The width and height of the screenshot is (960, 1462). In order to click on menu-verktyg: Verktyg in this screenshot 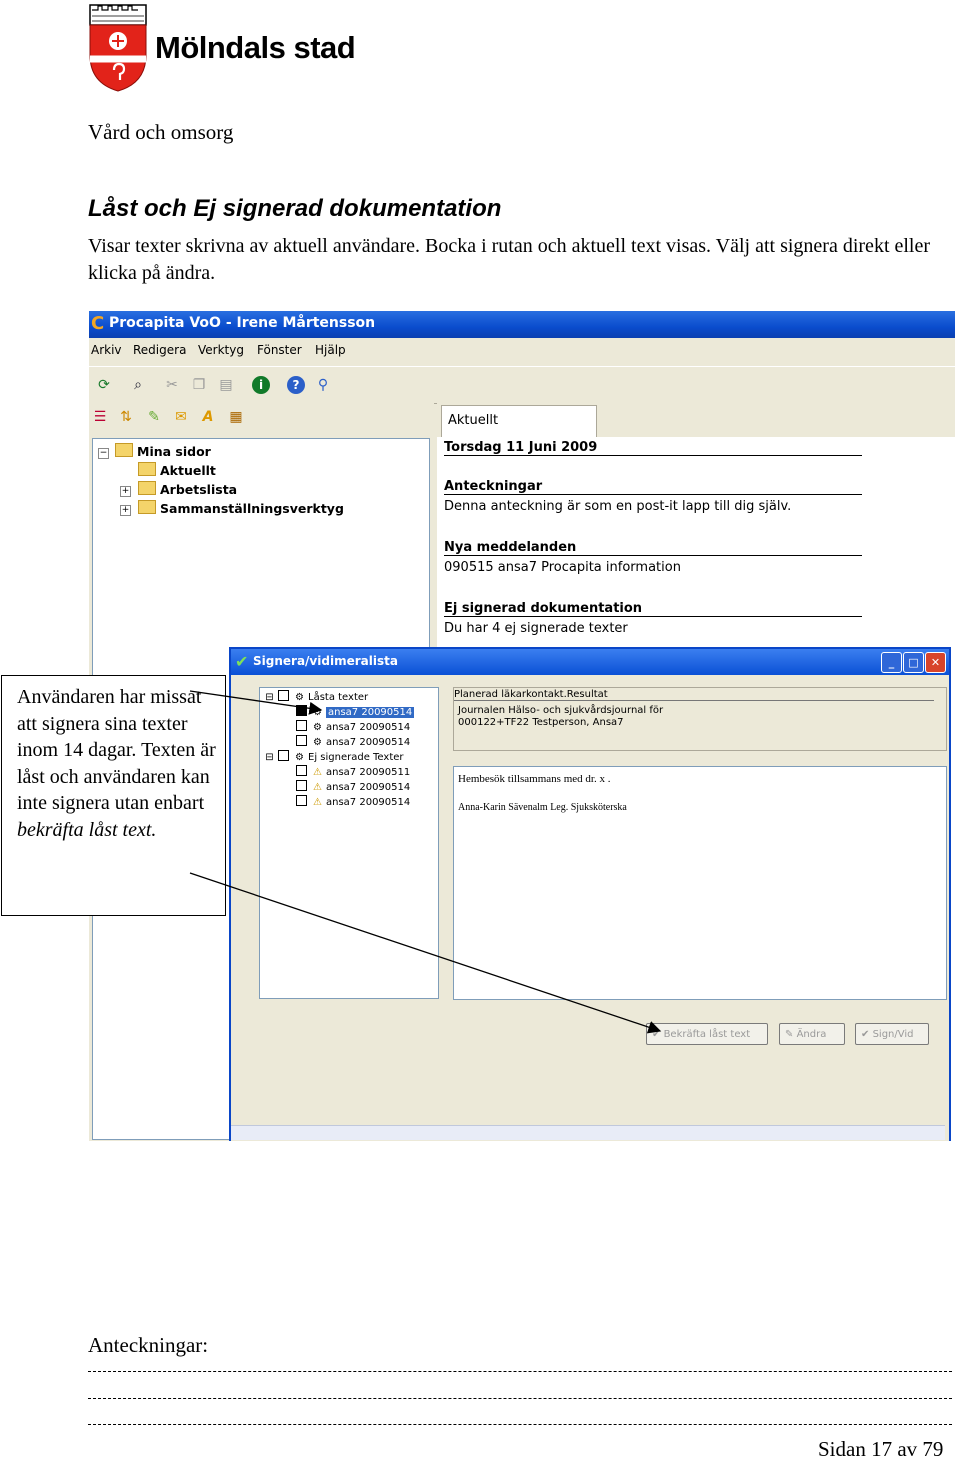, I will do `click(221, 350)`.